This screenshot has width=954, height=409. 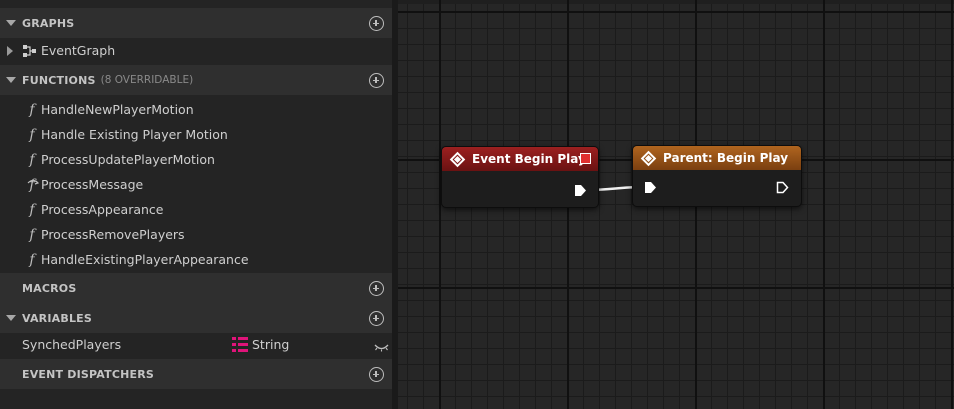 What do you see at coordinates (59, 80) in the screenshot?
I see `functions-section-title: FUNCTIONS` at bounding box center [59, 80].